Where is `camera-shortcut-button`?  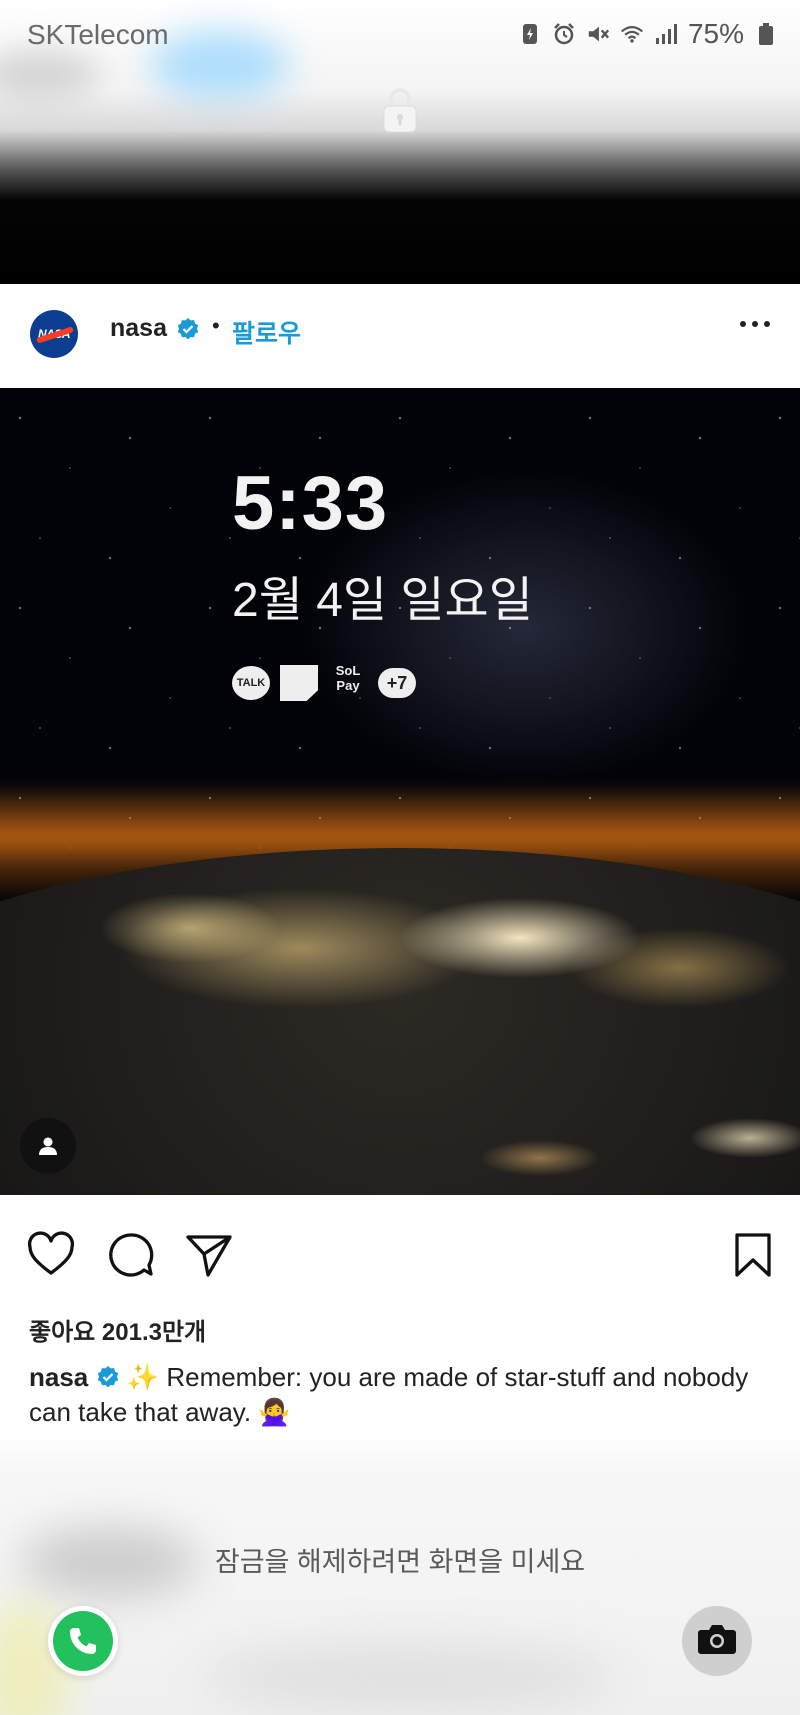
camera-shortcut-button is located at coordinates (717, 1641).